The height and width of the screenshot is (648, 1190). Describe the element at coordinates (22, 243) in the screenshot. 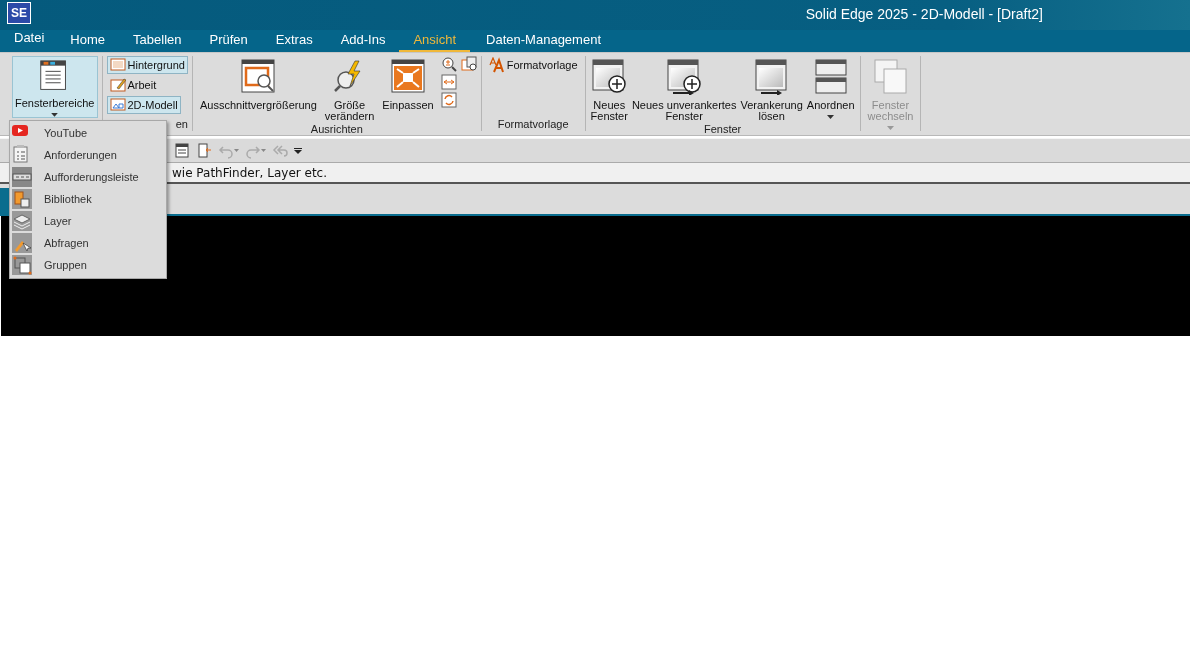

I see `query-tools-icon` at that location.